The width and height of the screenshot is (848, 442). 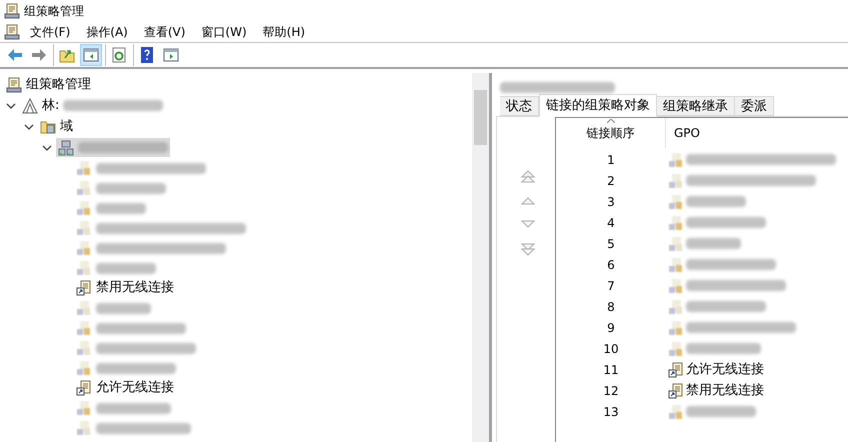 What do you see at coordinates (135, 288) in the screenshot?
I see `tree-item: 禁用无线连接` at bounding box center [135, 288].